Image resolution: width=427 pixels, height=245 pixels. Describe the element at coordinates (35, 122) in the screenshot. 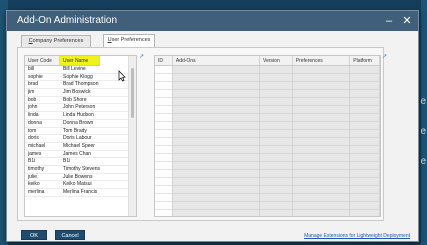

I see `user-code-cell: donna` at that location.